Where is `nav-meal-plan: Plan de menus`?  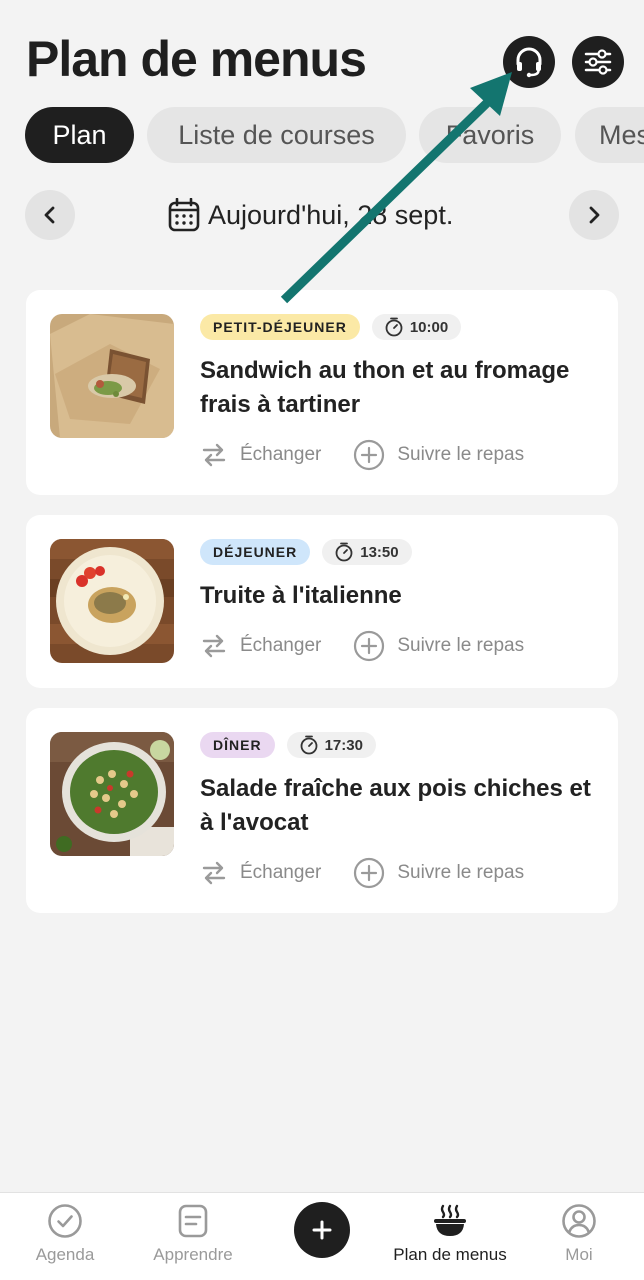 nav-meal-plan: Plan de menus is located at coordinates (450, 1234).